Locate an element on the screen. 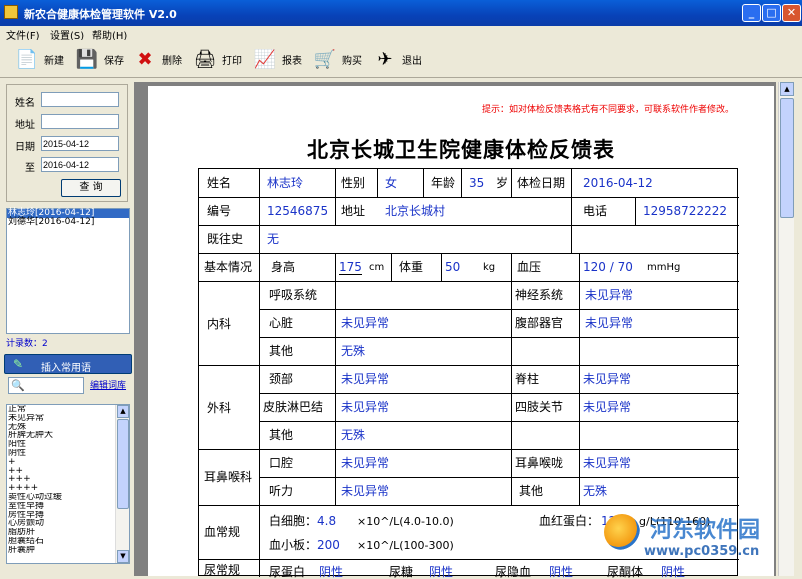 The height and width of the screenshot is (579, 802). report-button: 📈 报表 is located at coordinates (278, 59).